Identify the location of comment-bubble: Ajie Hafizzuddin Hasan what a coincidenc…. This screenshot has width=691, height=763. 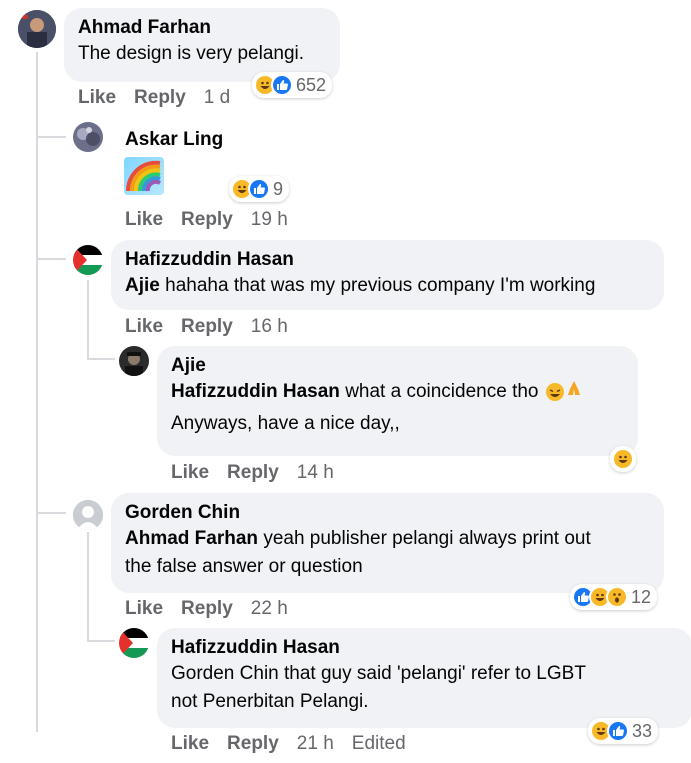
(397, 401).